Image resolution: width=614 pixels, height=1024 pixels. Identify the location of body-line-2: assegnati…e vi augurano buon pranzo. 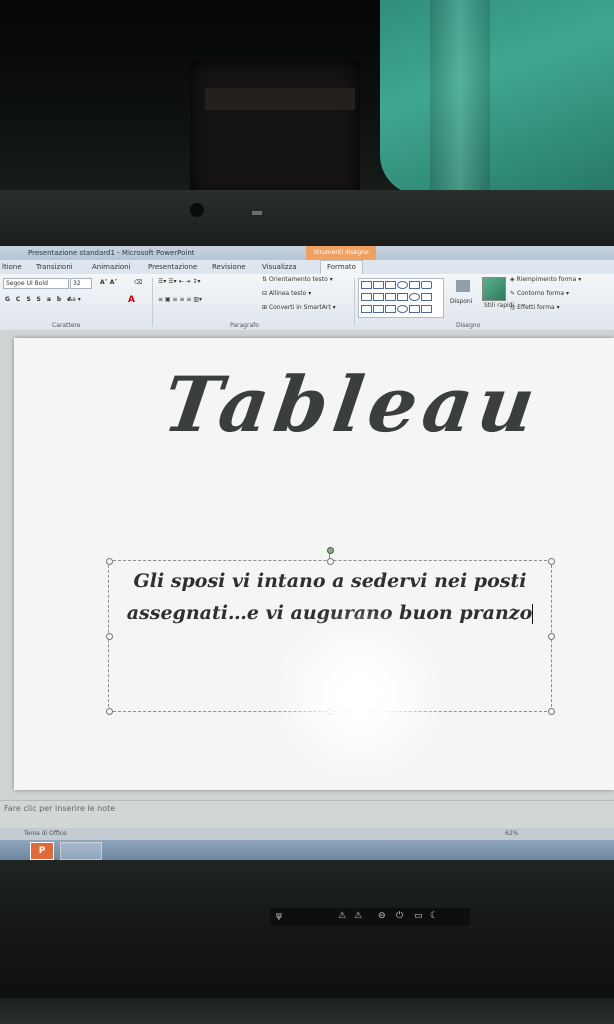
(329, 613).